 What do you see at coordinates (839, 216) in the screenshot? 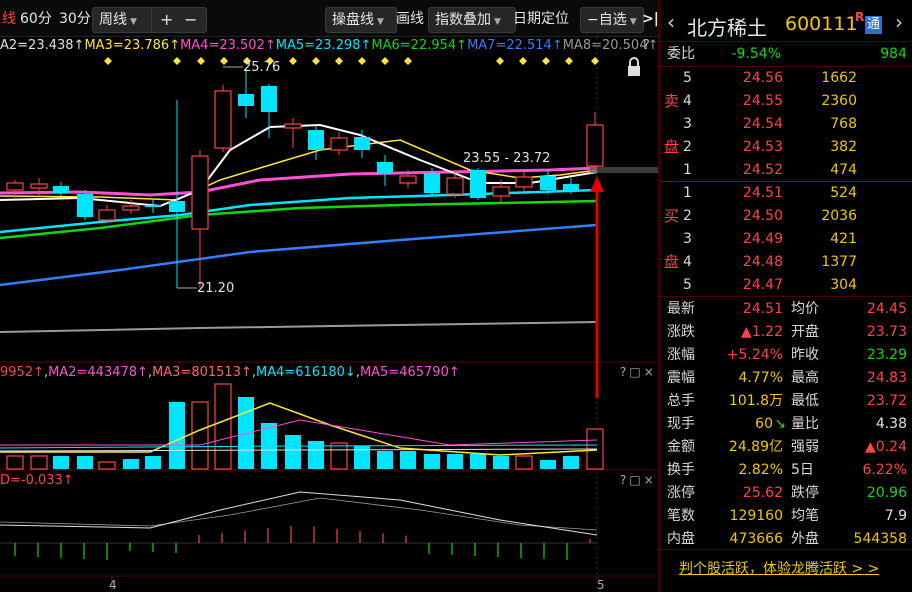
I see `bid-volume: 2036` at bounding box center [839, 216].